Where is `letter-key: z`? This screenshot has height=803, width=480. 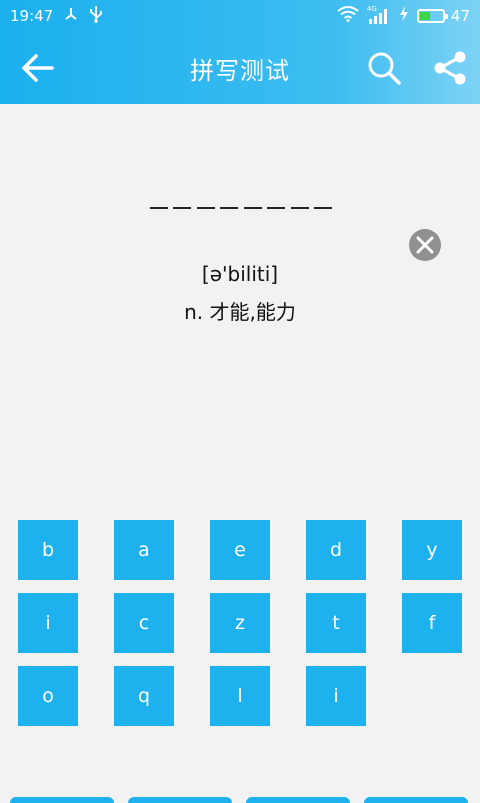
letter-key: z is located at coordinates (240, 623).